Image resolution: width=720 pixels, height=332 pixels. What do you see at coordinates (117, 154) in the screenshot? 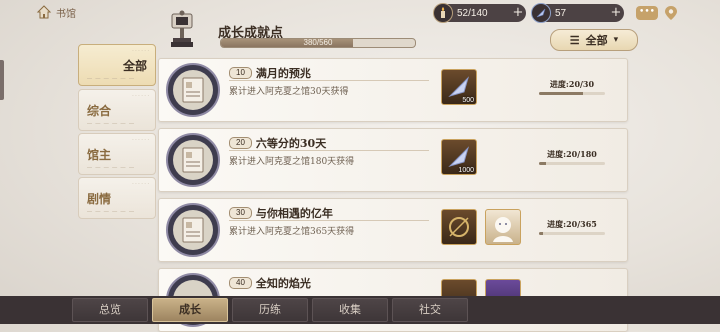
I see `tab-curator: · · · · · · 馆主 — — — — — —` at bounding box center [117, 154].